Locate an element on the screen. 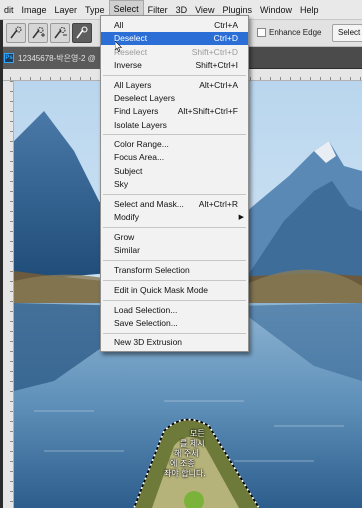 The width and height of the screenshot is (362, 508). menu-item-label: Edit in Quick Mask Mode is located at coordinates (161, 290).